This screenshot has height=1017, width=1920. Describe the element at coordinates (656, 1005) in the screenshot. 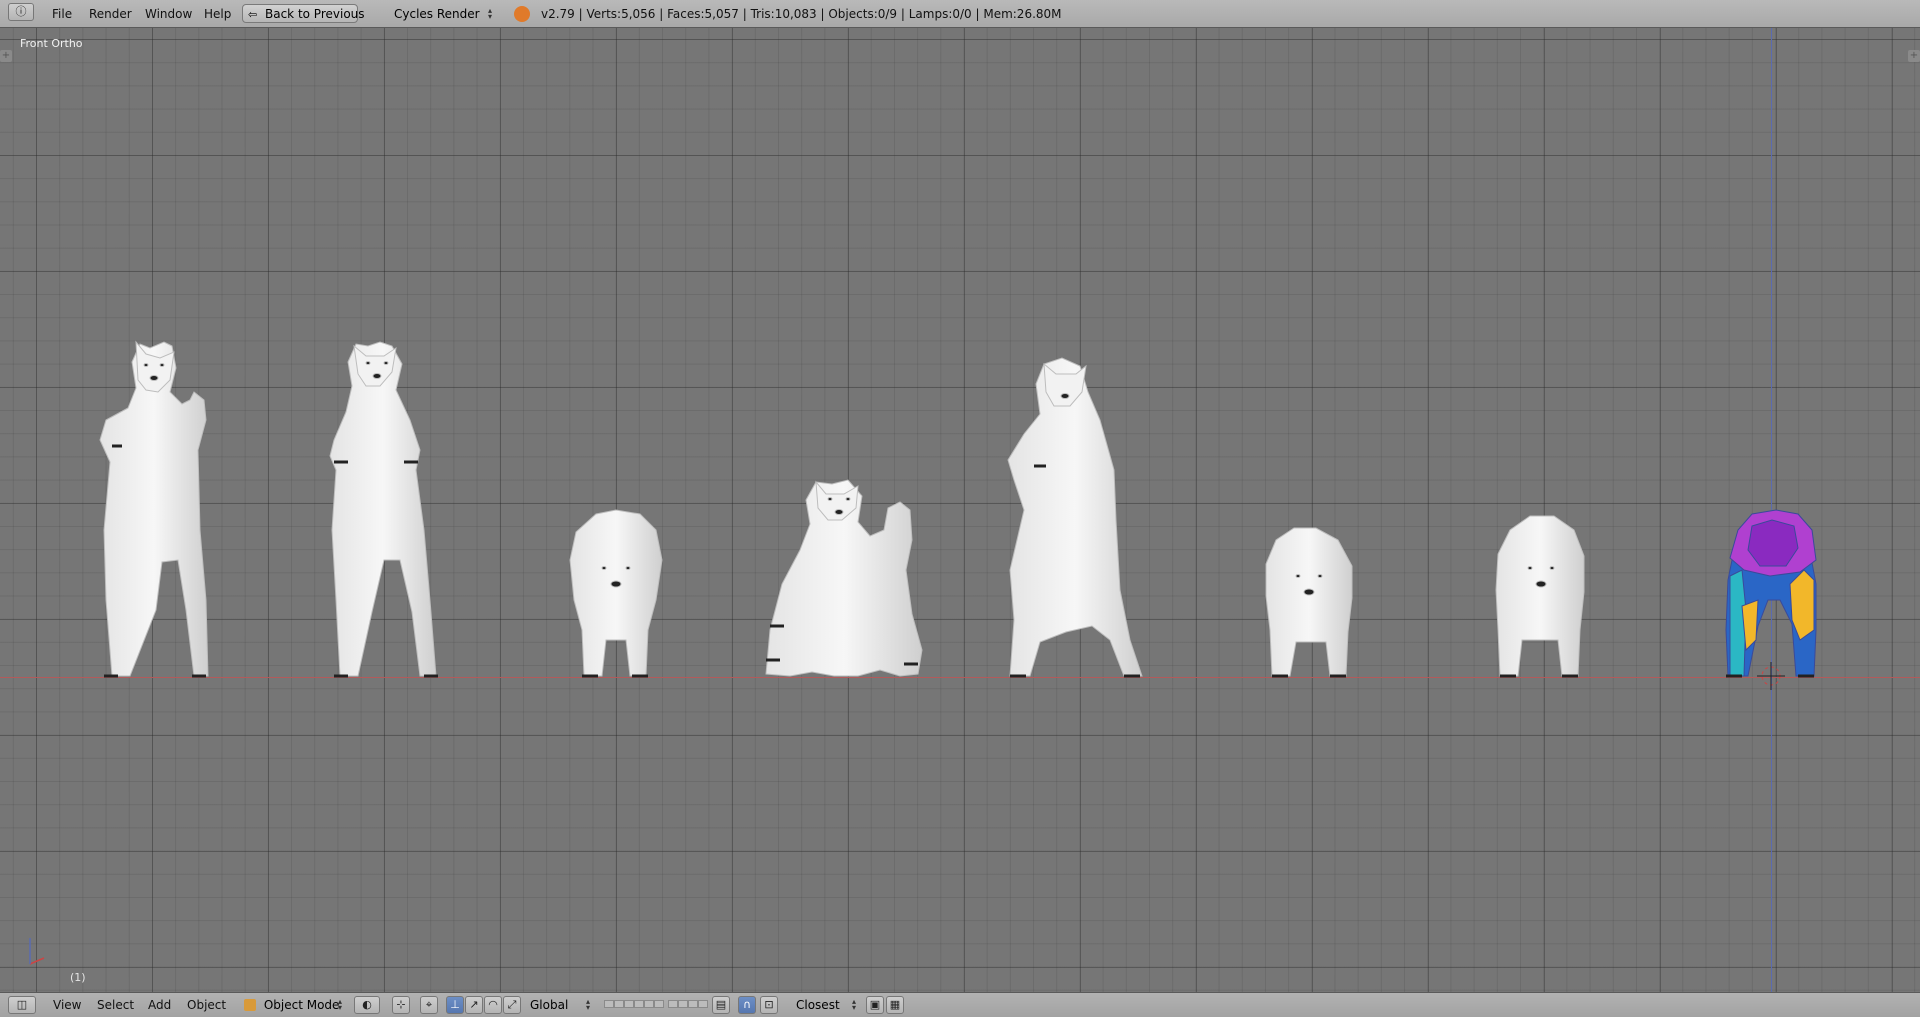

I see `layer-buttons` at that location.